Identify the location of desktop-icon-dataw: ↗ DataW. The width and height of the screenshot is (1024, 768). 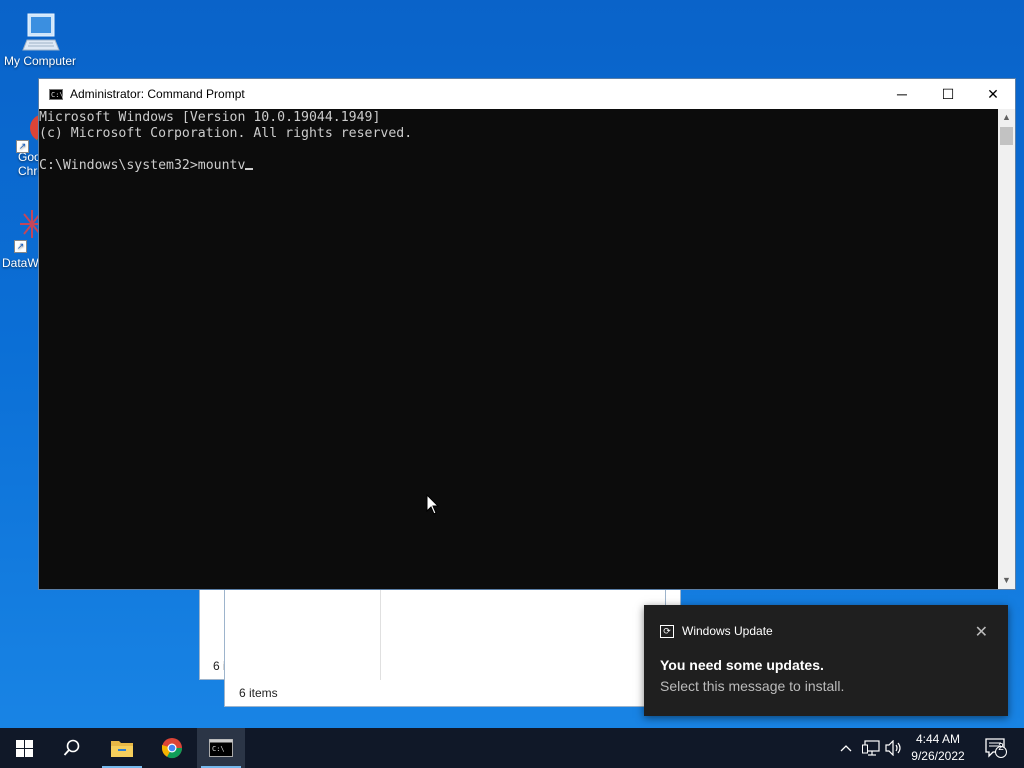
(22, 238).